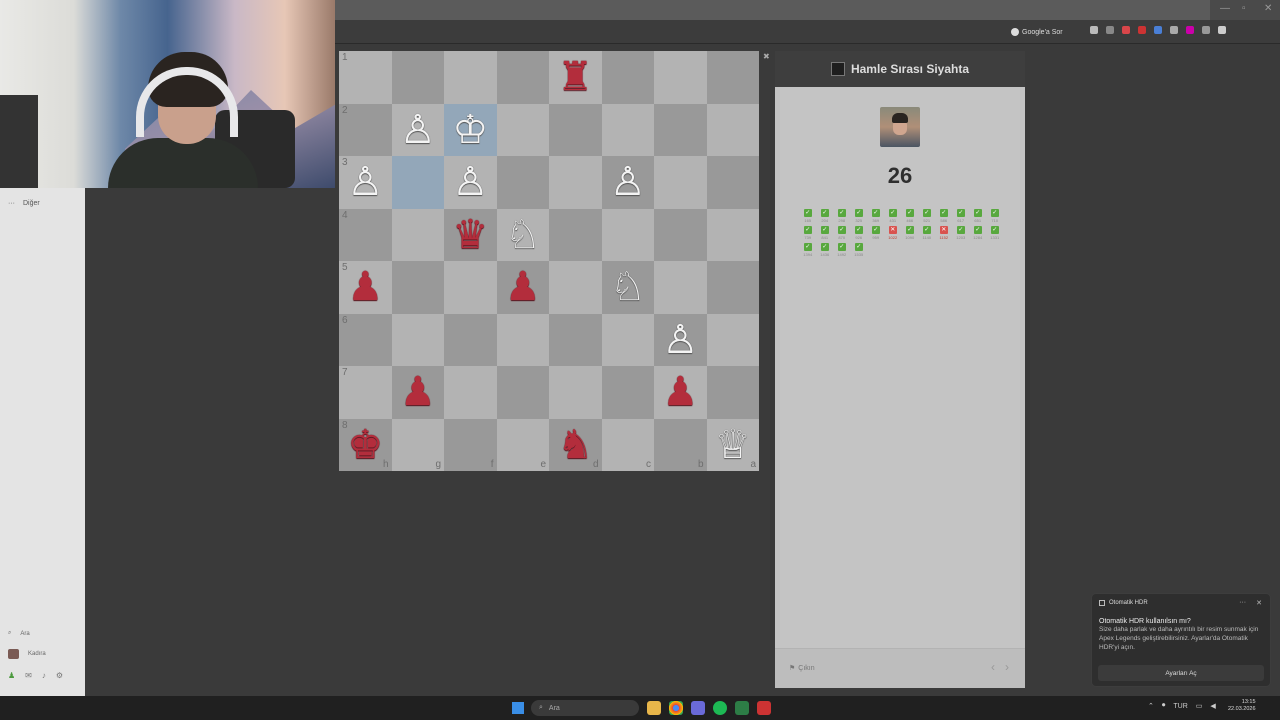 The height and width of the screenshot is (720, 1280). I want to click on board-square: b, so click(680, 444).